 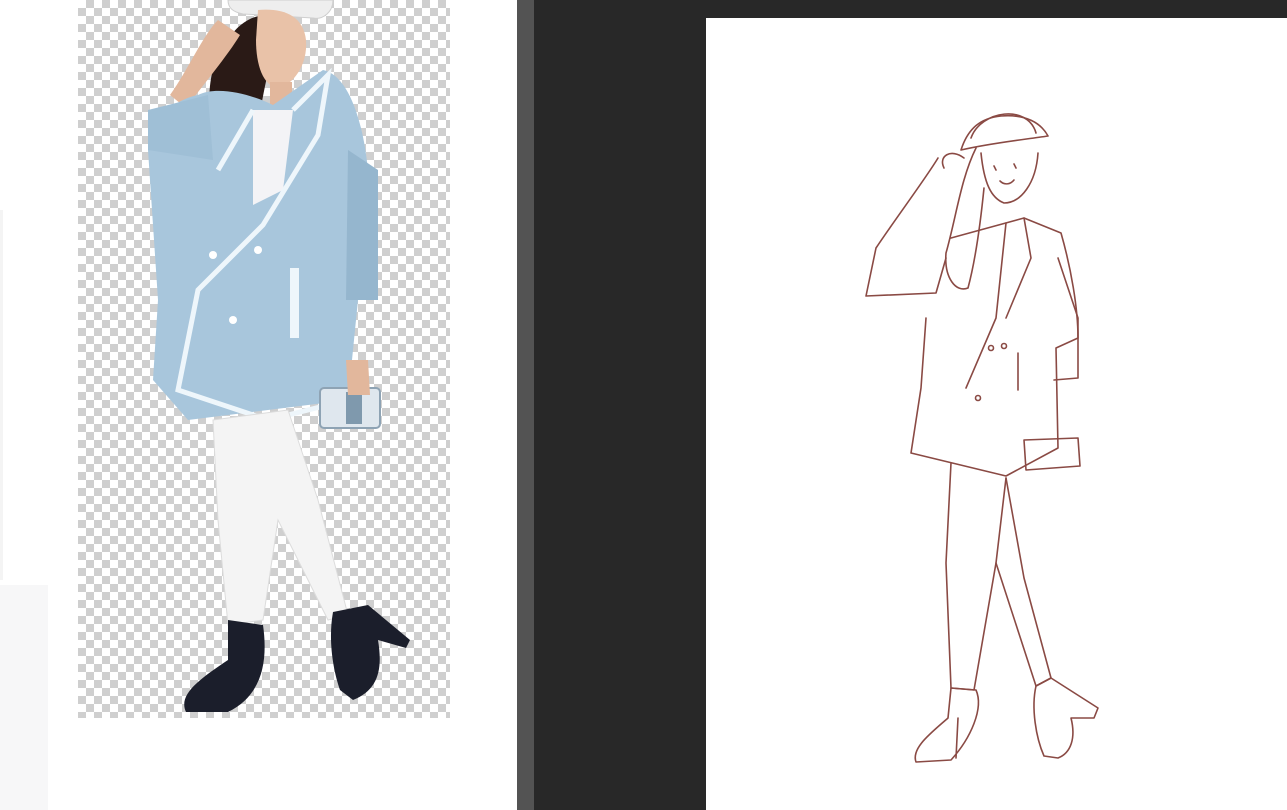 I want to click on sketch-sleeve, so click(x=1066, y=319).